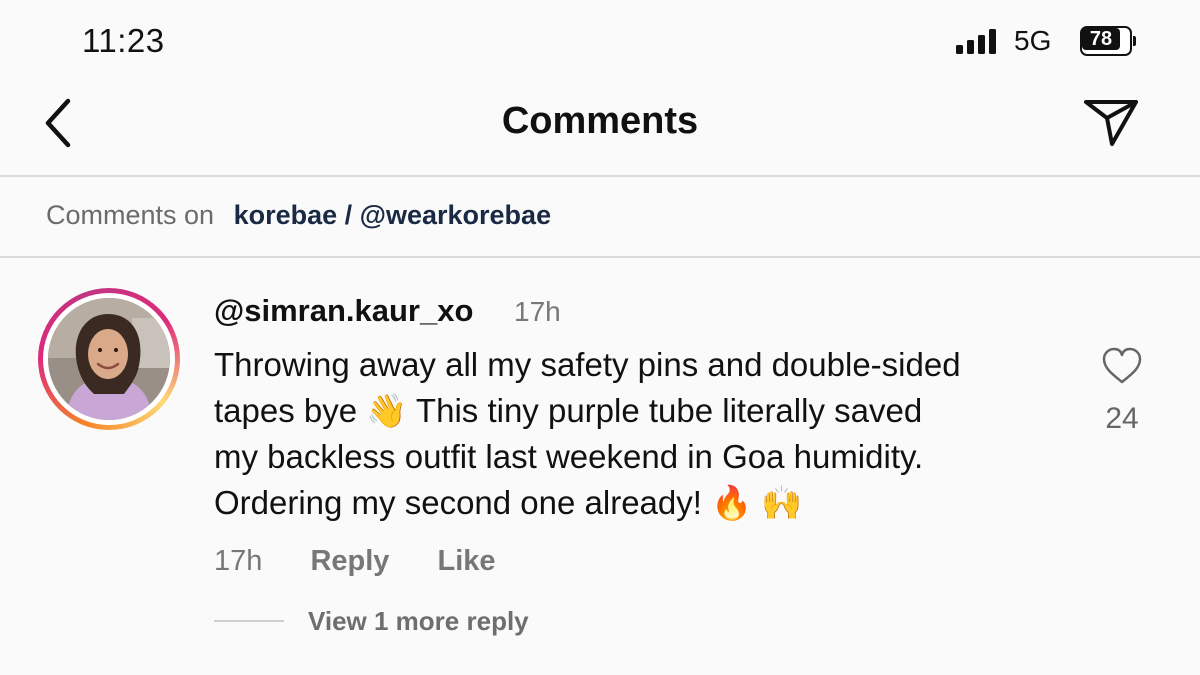 This screenshot has height=675, width=1200. I want to click on context-prefix: Comments on, so click(130, 215).